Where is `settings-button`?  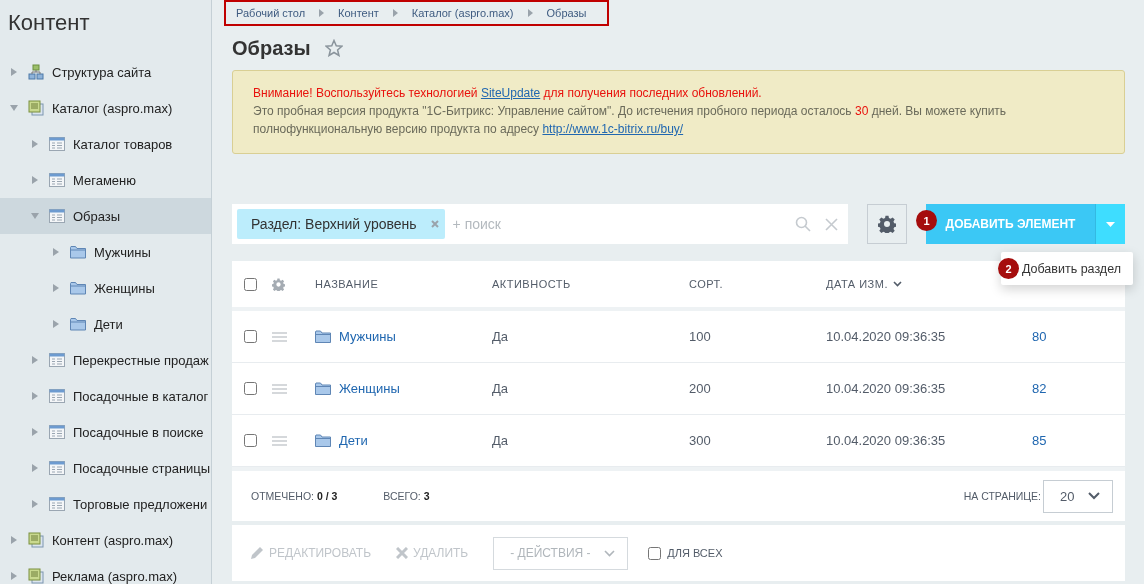 settings-button is located at coordinates (887, 224).